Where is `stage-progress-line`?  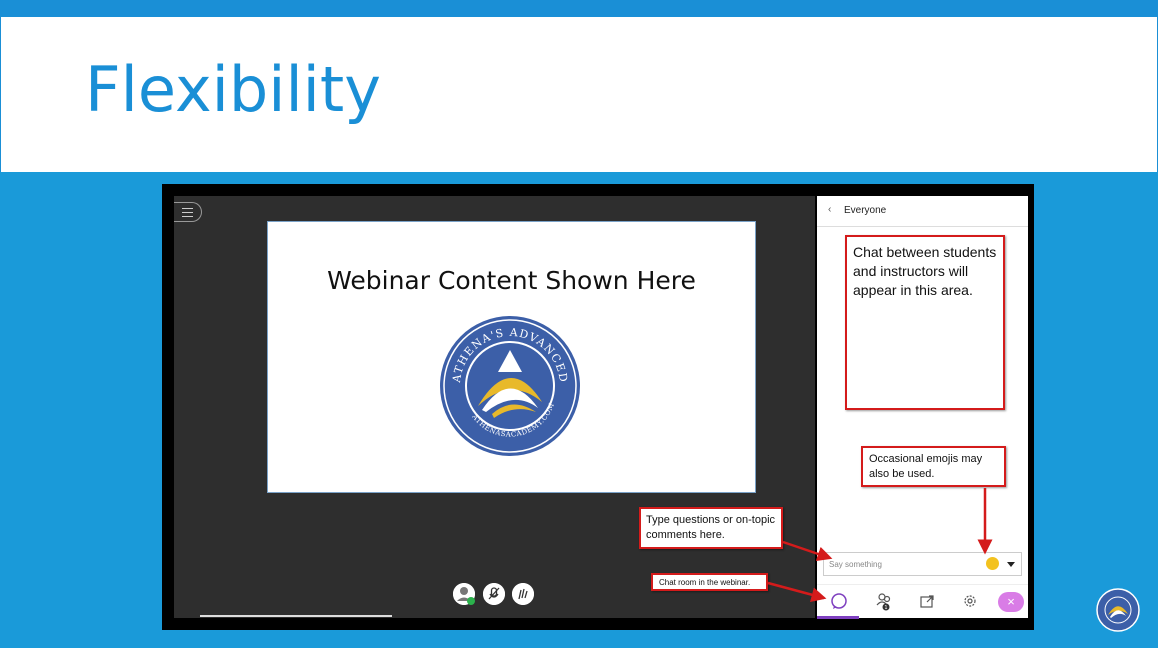 stage-progress-line is located at coordinates (296, 616).